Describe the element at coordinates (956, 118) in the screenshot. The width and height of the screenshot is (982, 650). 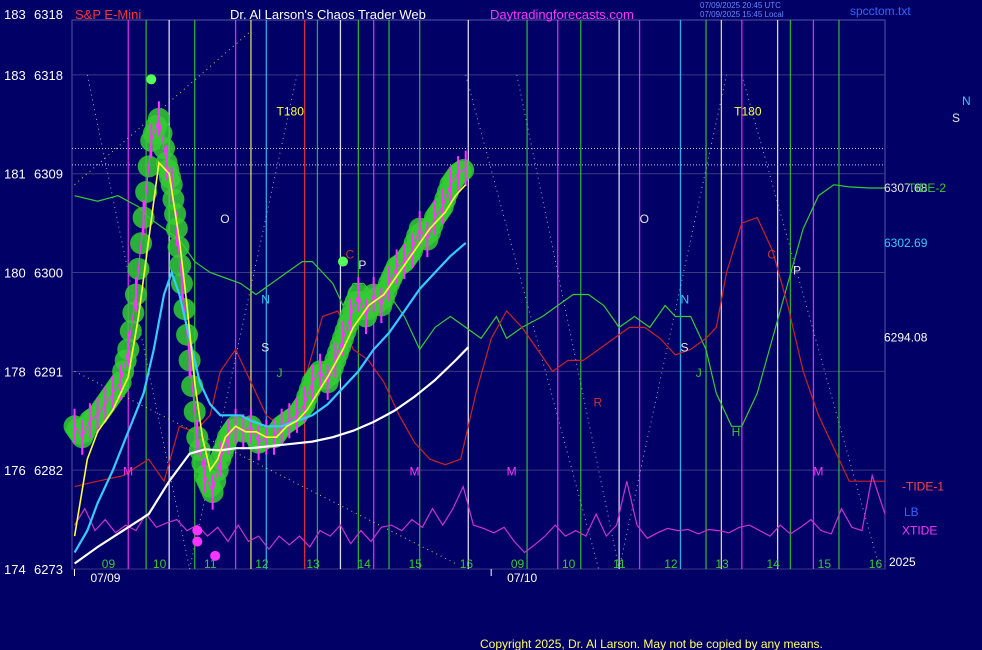
I see `right-label: S` at that location.